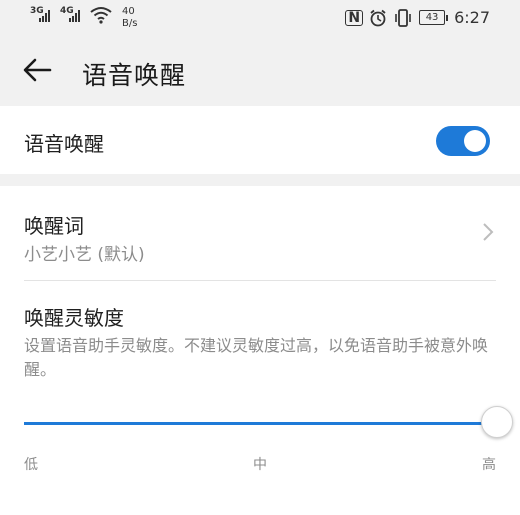  What do you see at coordinates (354, 17) in the screenshot?
I see `nfc-icon: N` at bounding box center [354, 17].